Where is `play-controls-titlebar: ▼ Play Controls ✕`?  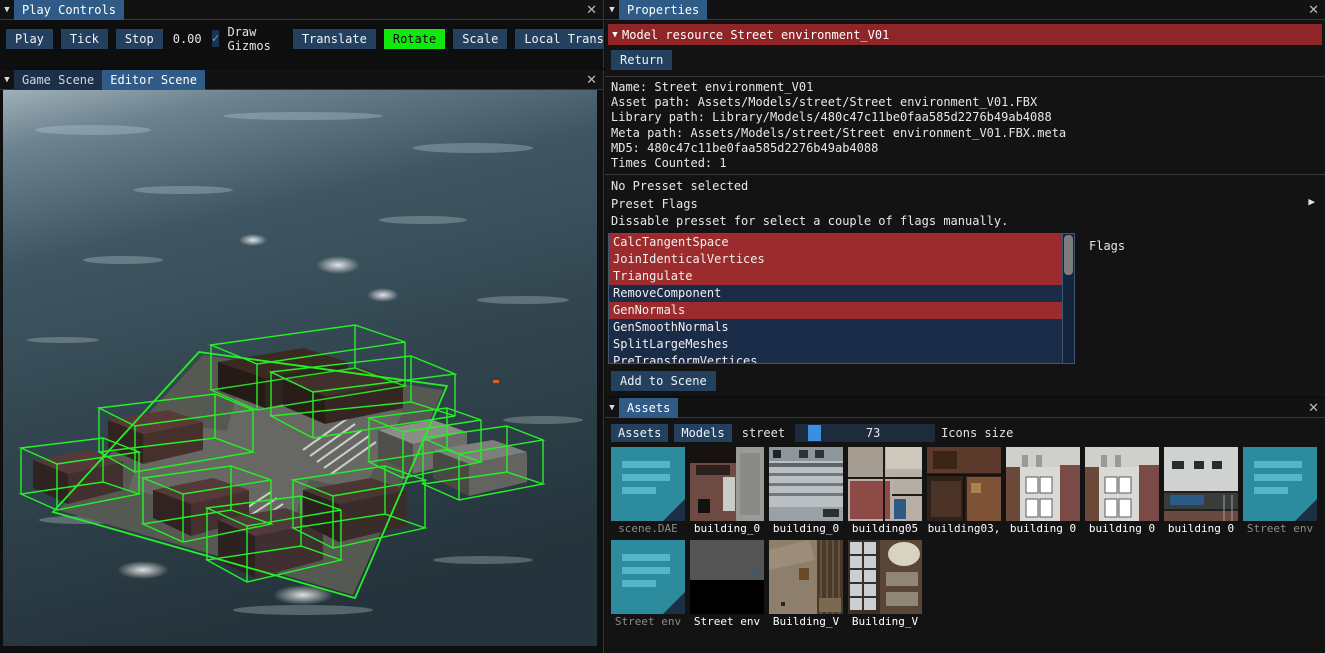
play-controls-titlebar: ▼ Play Controls ✕ is located at coordinates (301, 10).